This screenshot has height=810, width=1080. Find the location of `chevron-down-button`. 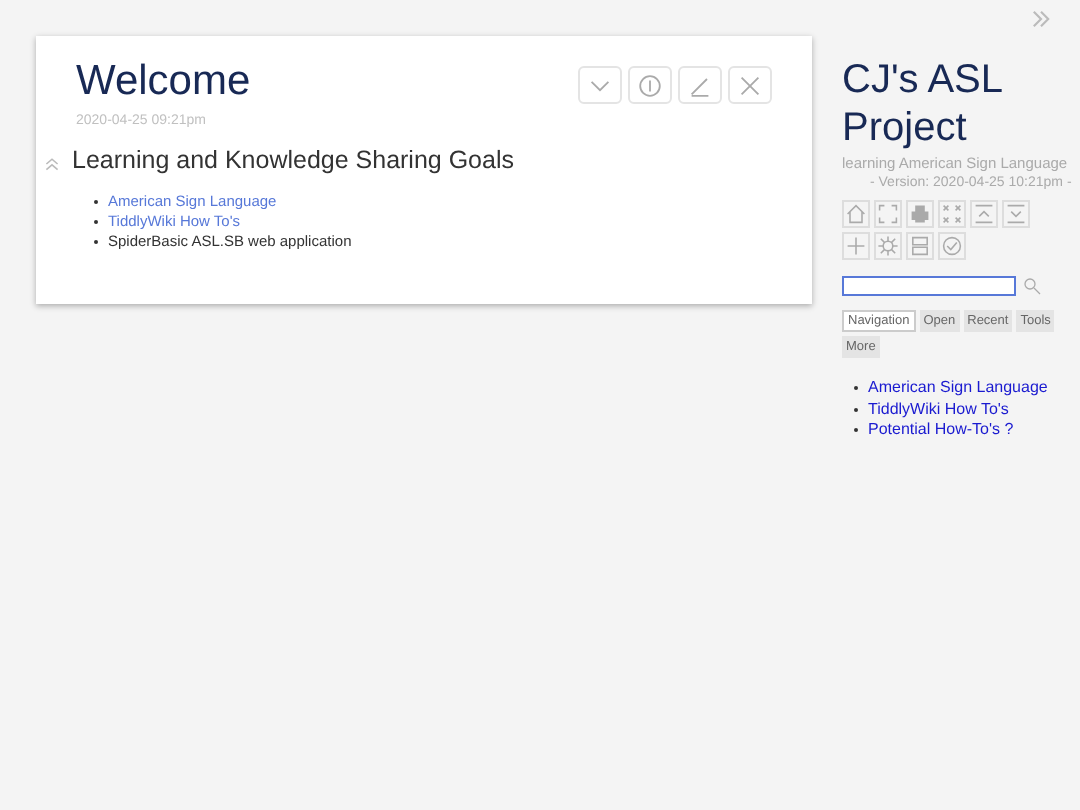

chevron-down-button is located at coordinates (600, 85).